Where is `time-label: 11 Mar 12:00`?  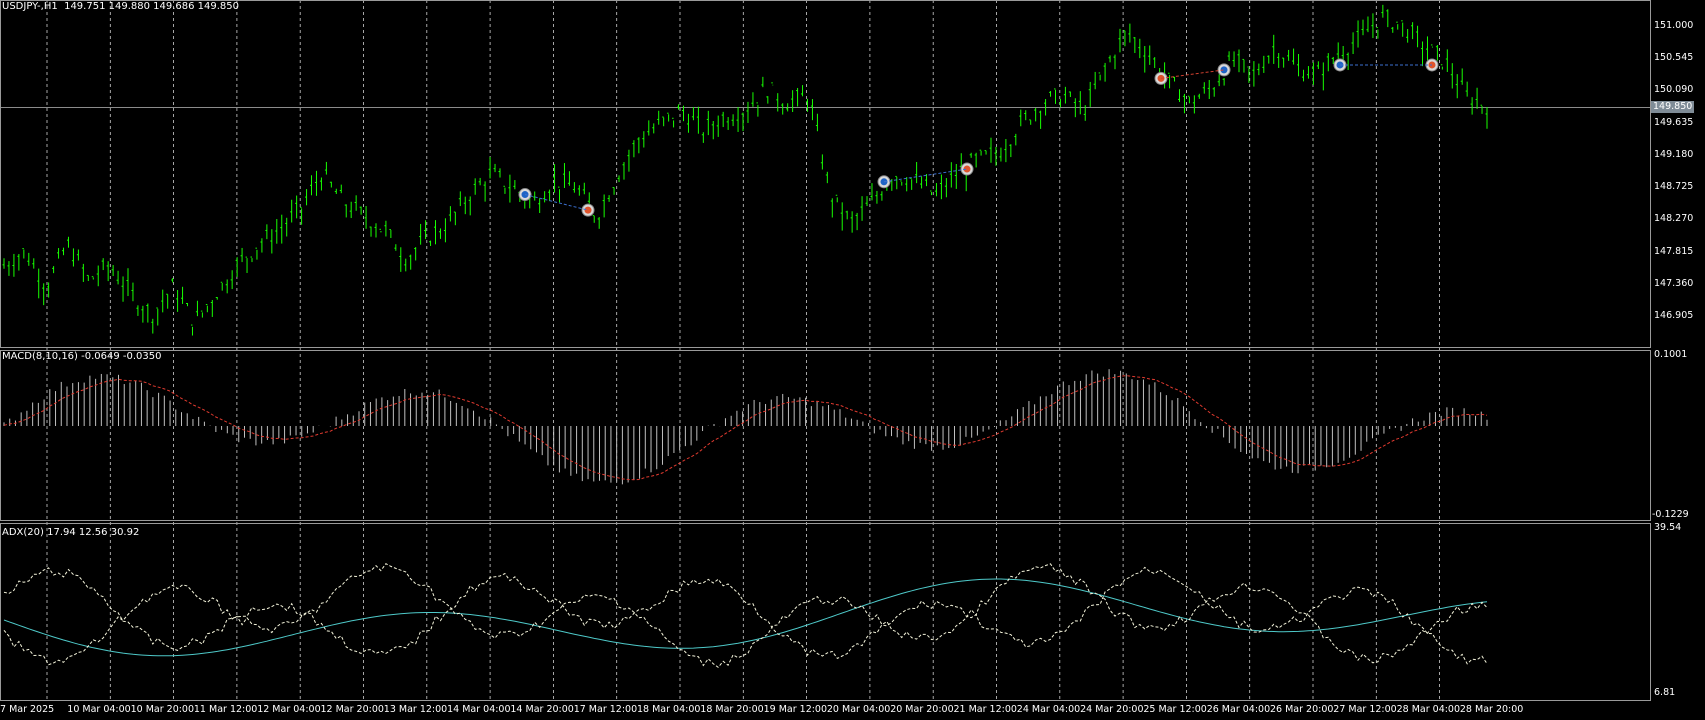 time-label: 11 Mar 12:00 is located at coordinates (225, 709).